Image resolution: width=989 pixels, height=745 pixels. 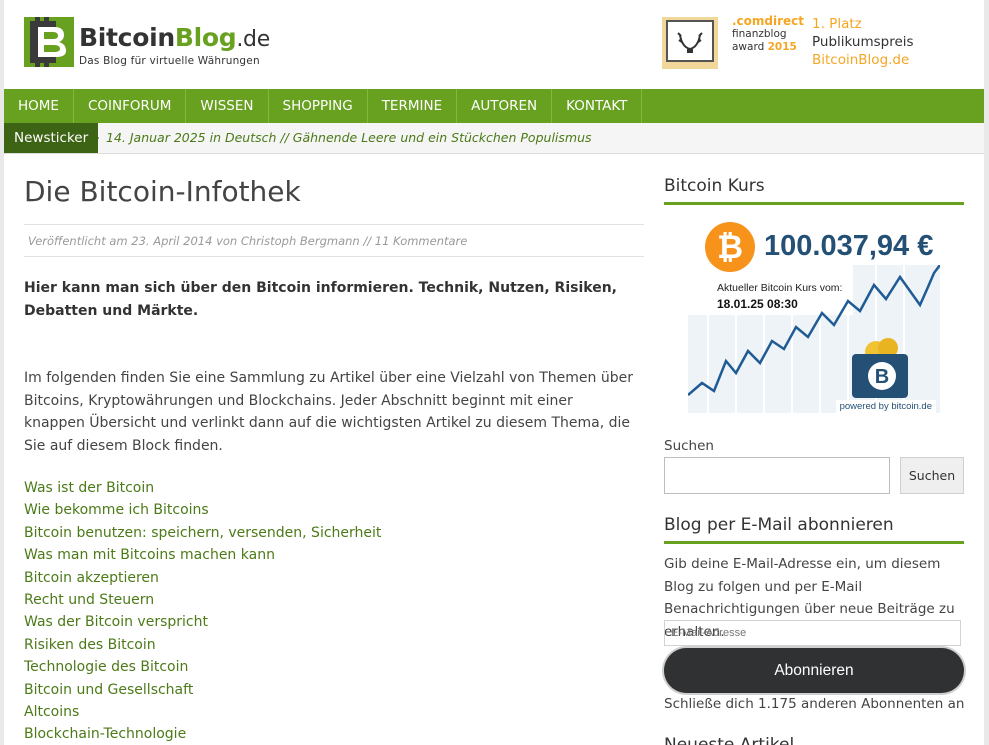 I want to click on svg-text: B, so click(x=882, y=377).